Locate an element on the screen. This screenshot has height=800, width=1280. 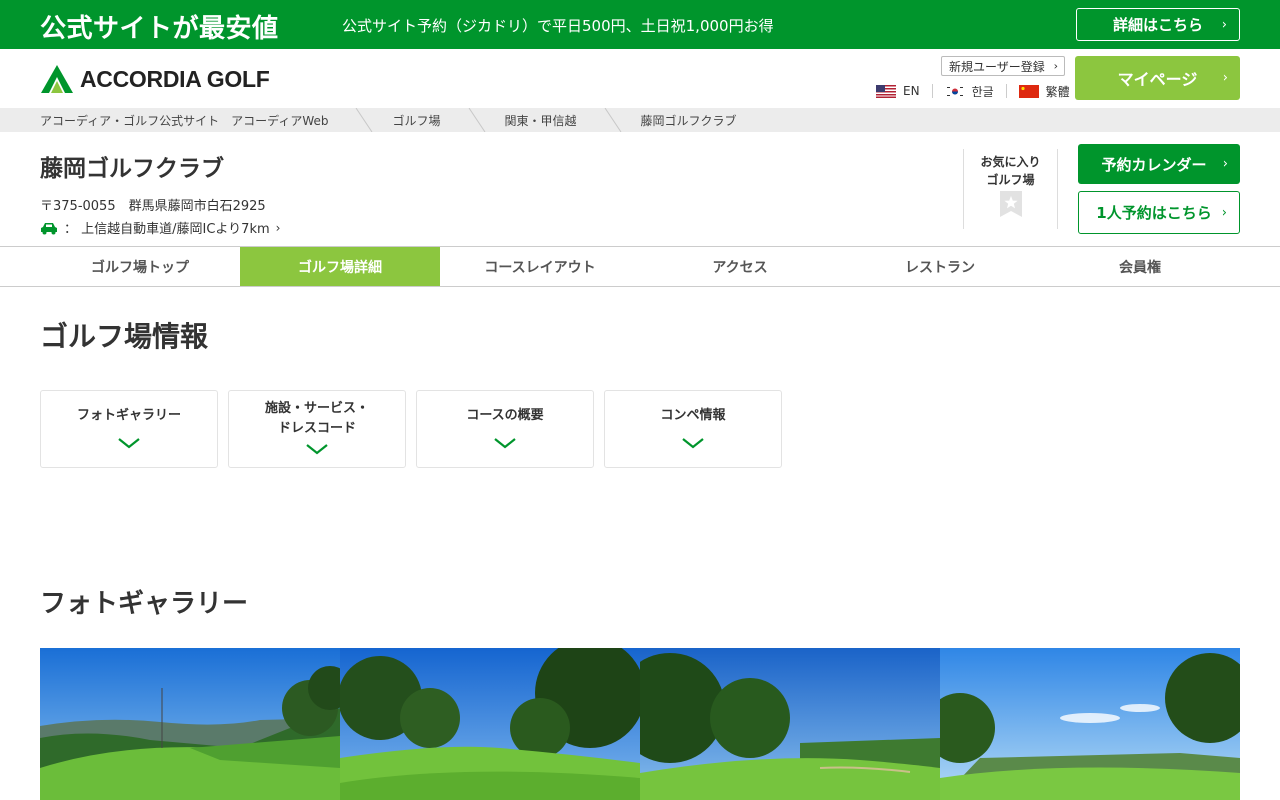
logo-text: ACCORDIA GOLF is located at coordinates (175, 78).